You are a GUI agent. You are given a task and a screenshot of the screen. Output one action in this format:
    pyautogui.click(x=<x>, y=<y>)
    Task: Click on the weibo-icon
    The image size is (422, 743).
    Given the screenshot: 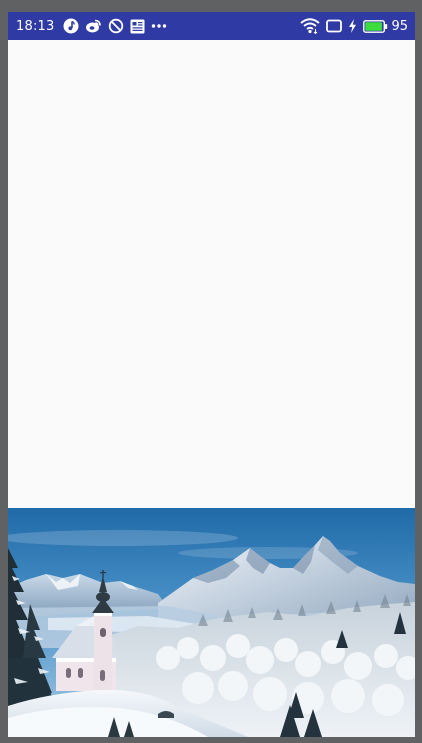 What is the action you would take?
    pyautogui.click(x=93, y=26)
    